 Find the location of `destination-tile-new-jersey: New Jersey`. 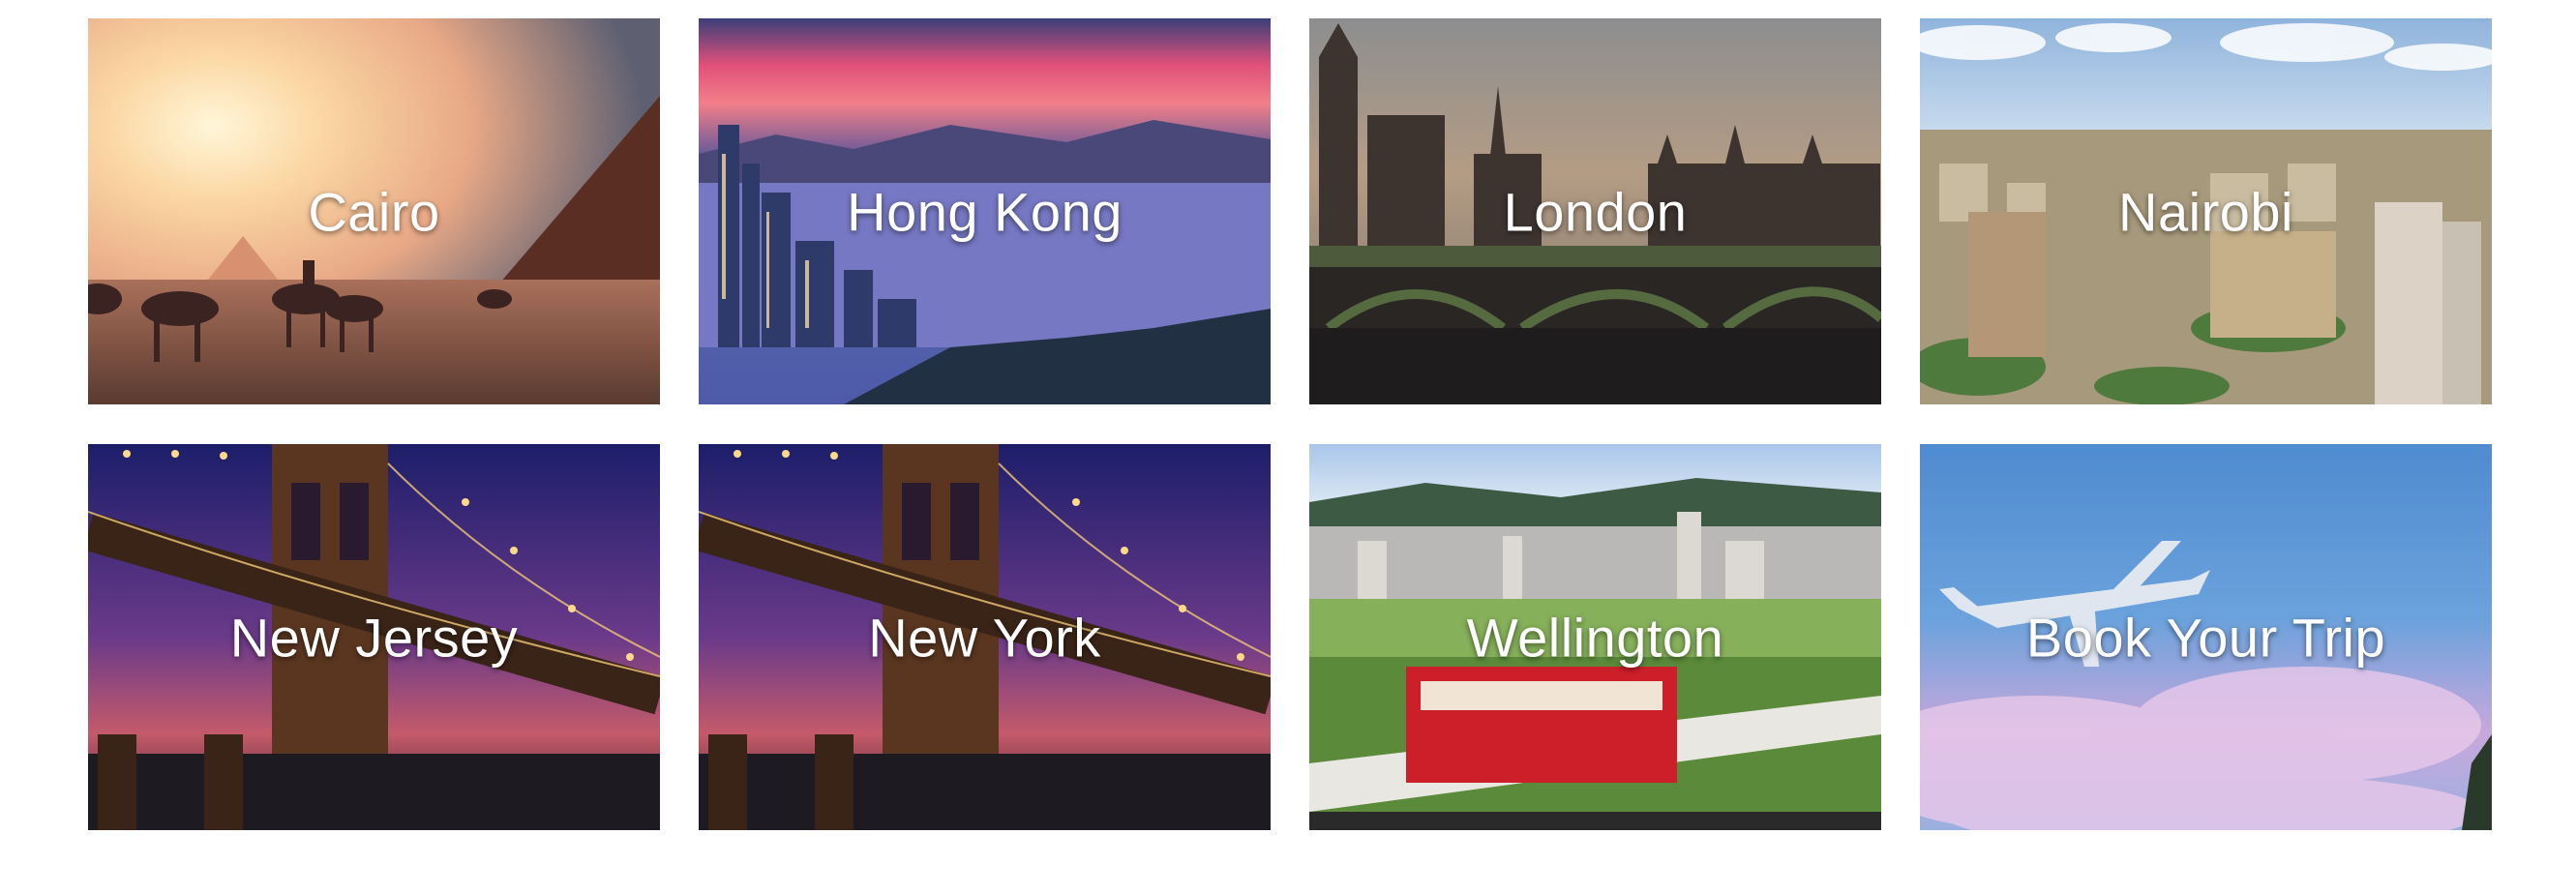

destination-tile-new-jersey: New Jersey is located at coordinates (374, 637).